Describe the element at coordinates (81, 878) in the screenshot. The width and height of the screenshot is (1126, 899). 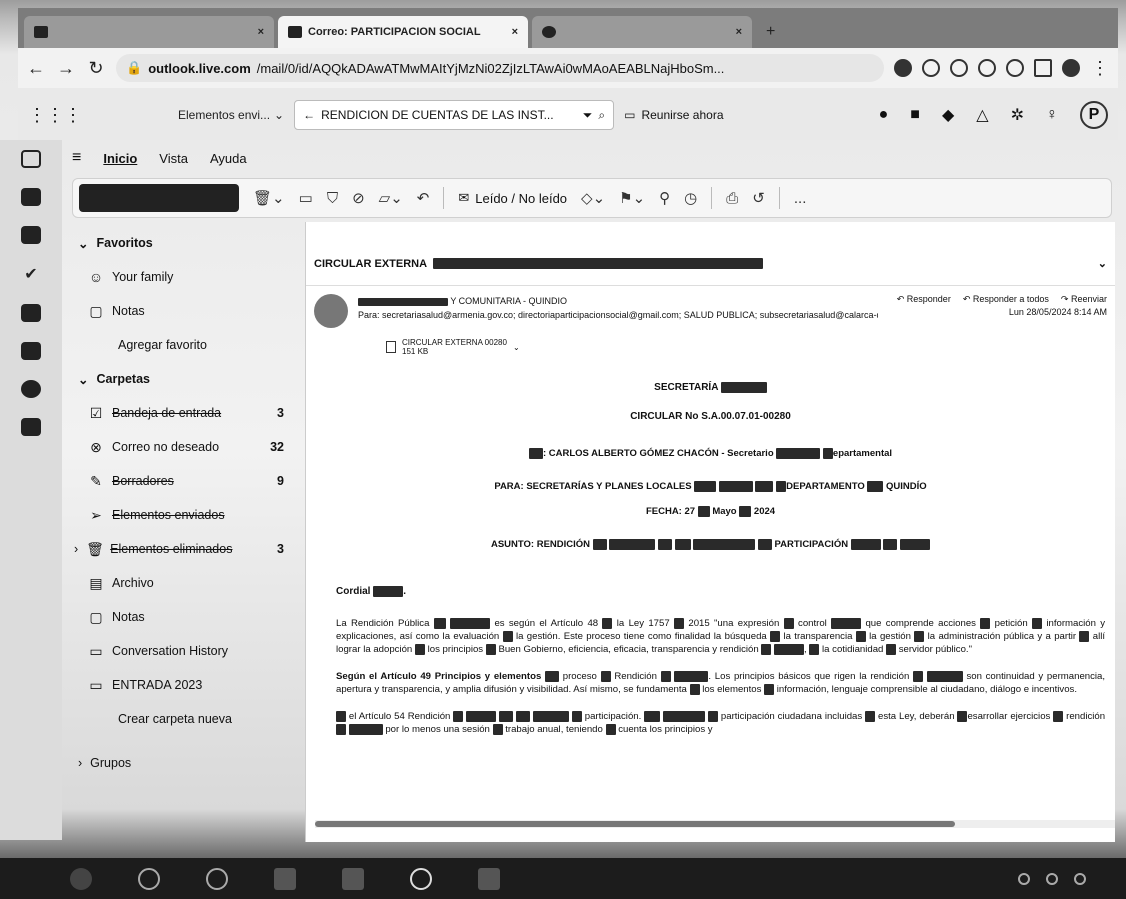
I see `windows-start-icon` at that location.